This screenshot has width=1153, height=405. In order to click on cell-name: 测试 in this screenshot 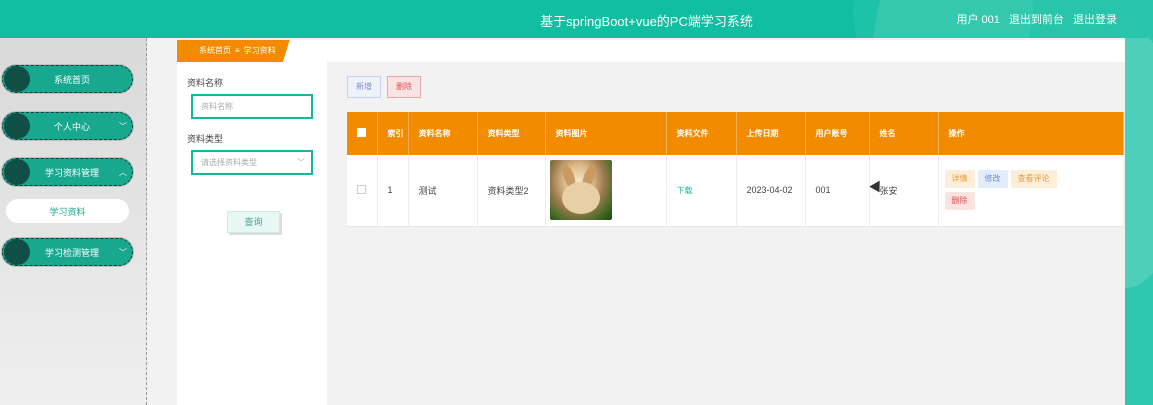, I will do `click(443, 191)`.